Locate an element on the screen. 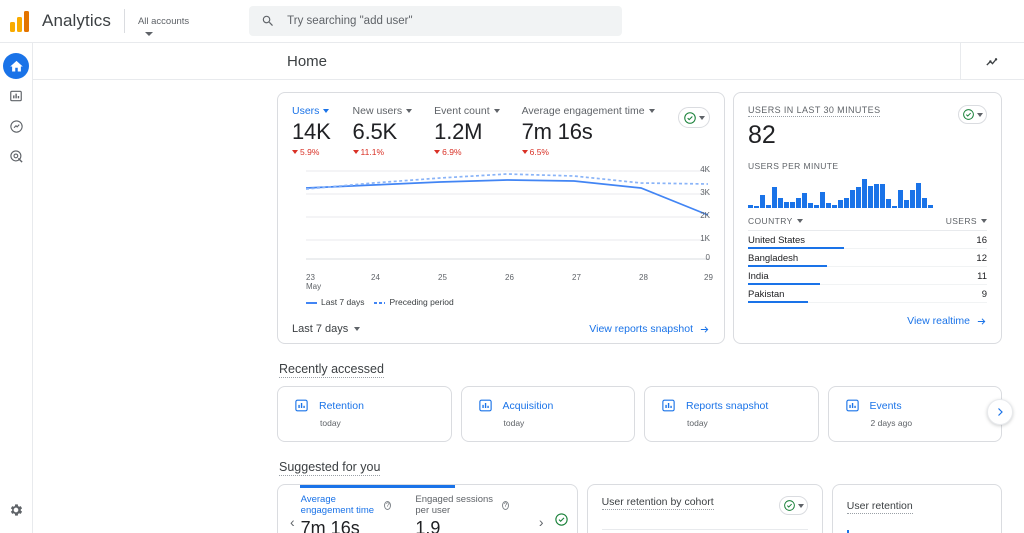 This screenshot has width=1024, height=533. table-cell-country: United States is located at coordinates (777, 240).